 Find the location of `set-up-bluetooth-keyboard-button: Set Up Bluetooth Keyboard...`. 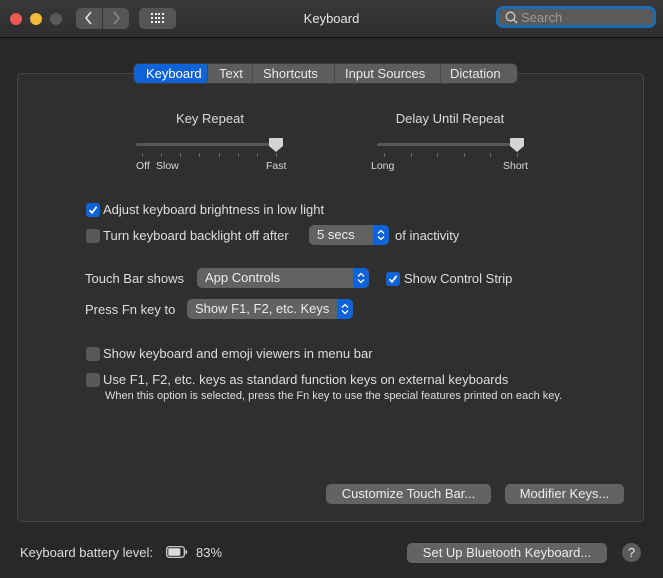

set-up-bluetooth-keyboard-button: Set Up Bluetooth Keyboard... is located at coordinates (507, 553).